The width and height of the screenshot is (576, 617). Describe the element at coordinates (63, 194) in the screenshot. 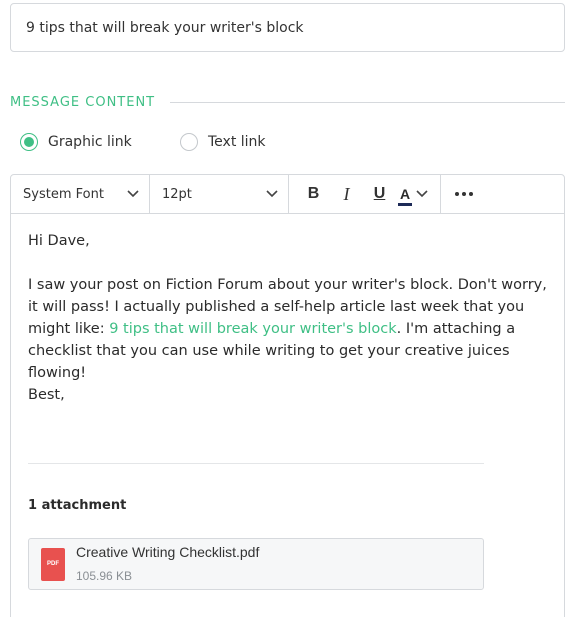

I see `font-family-value: System Font` at that location.